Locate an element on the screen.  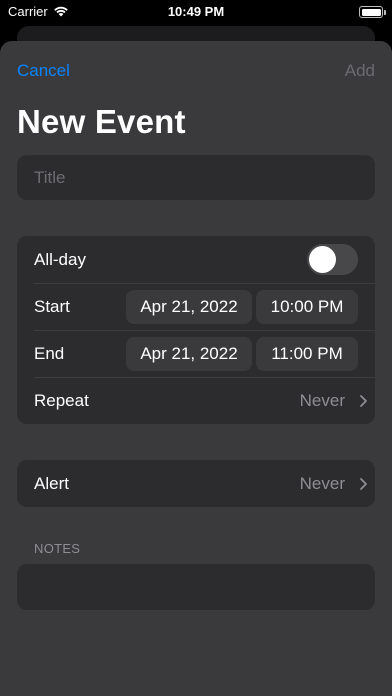
all-day-toggle is located at coordinates (332, 259).